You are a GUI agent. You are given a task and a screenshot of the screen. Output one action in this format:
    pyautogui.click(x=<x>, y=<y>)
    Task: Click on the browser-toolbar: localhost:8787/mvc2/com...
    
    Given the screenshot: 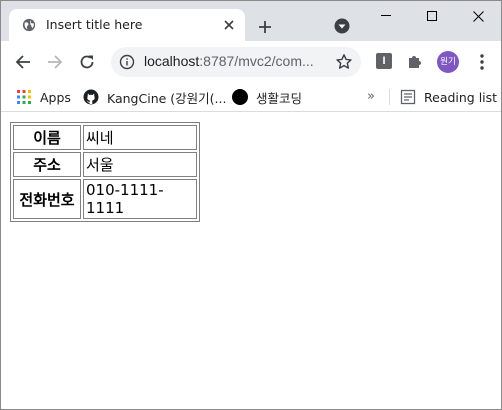 What is the action you would take?
    pyautogui.click(x=251, y=62)
    